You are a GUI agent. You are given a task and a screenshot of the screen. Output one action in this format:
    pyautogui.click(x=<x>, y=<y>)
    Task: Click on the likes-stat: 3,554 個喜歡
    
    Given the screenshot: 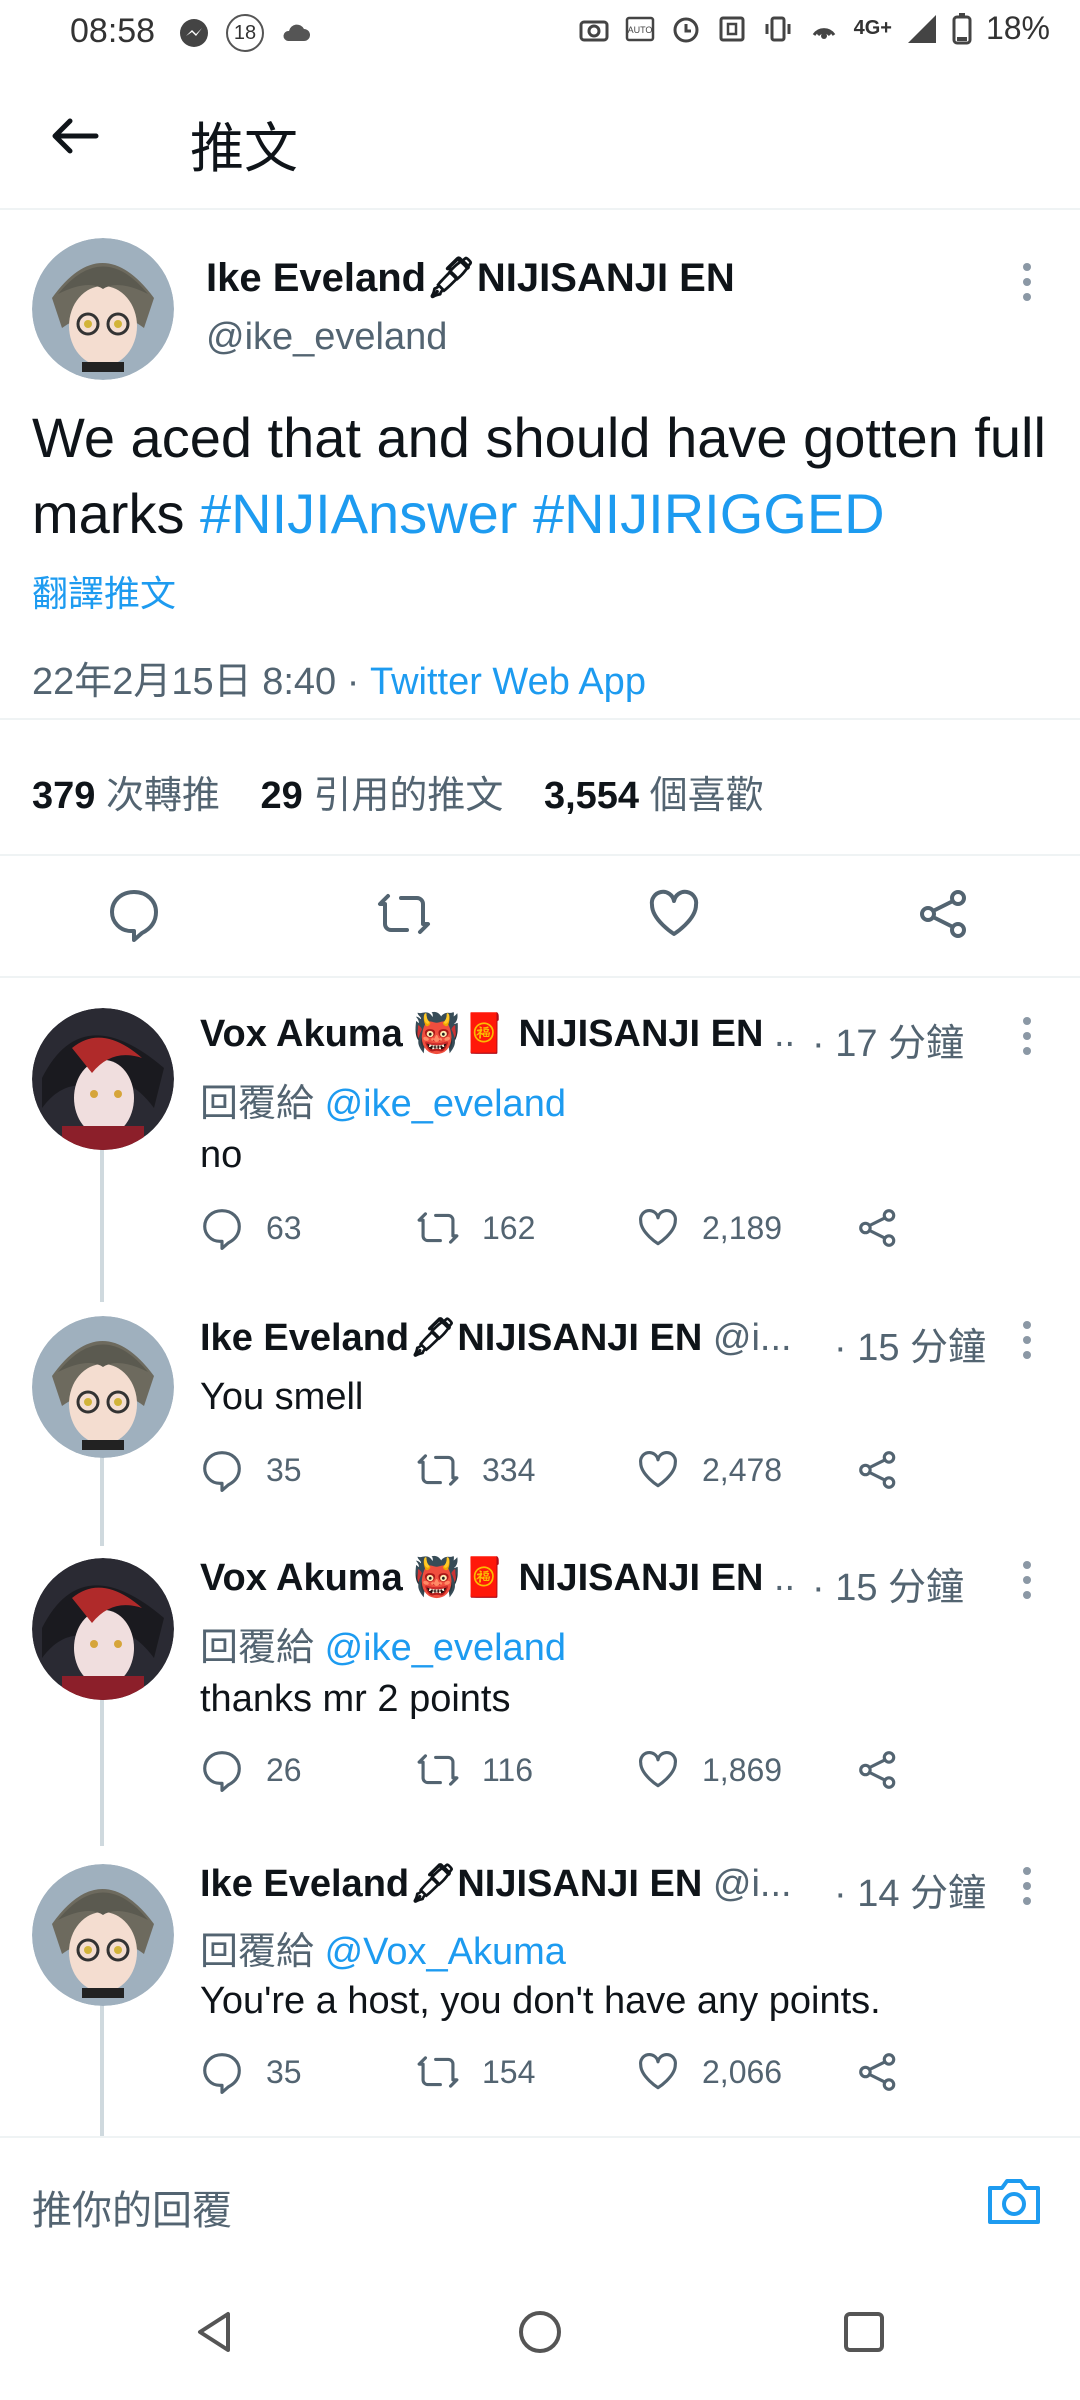 What is the action you would take?
    pyautogui.click(x=654, y=796)
    